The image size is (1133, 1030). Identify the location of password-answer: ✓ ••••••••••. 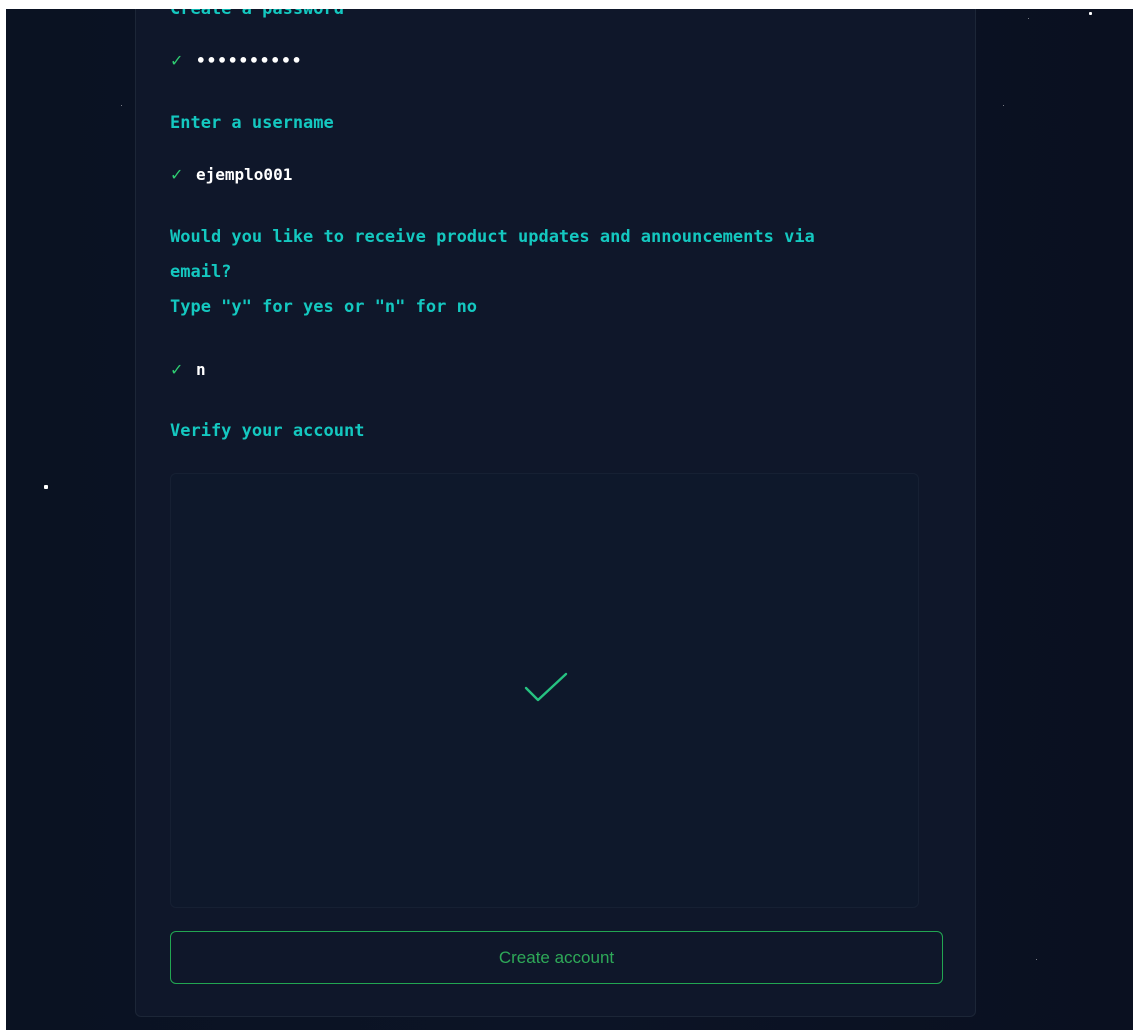
(236, 60).